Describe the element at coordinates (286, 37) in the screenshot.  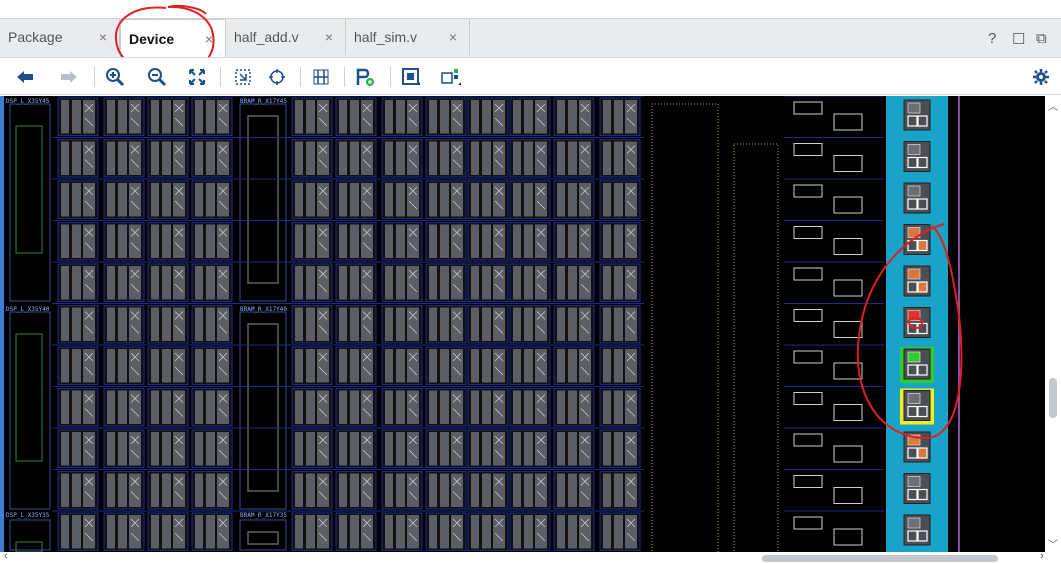
I see `tab-half-add: half_add.v ×` at that location.